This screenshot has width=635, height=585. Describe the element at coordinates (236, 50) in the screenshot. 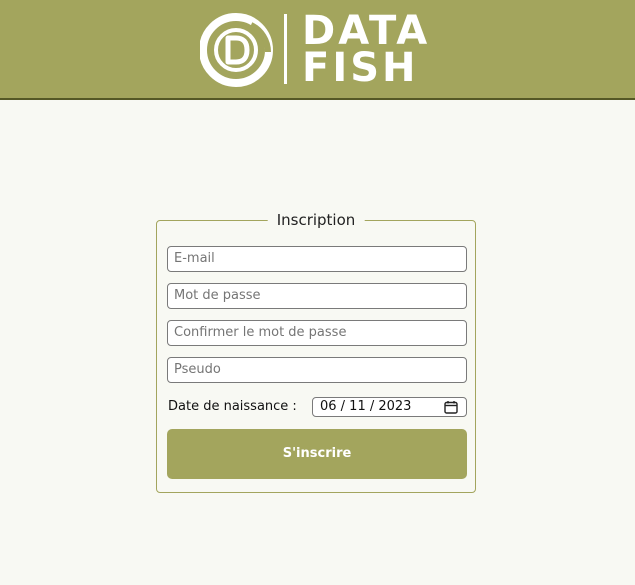

I see `datafish-d-logo-icon` at that location.